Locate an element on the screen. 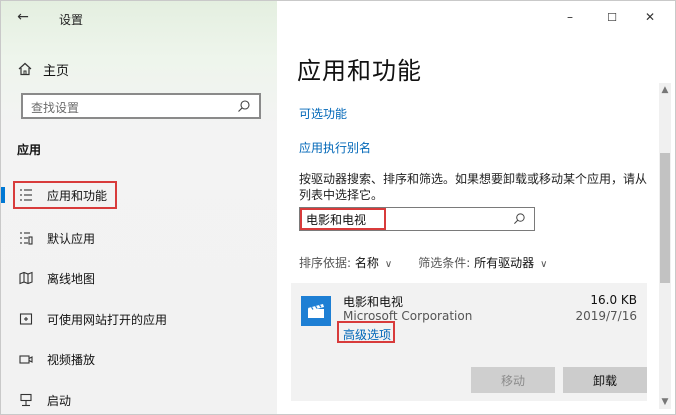  sort-label: 排序依据: is located at coordinates (325, 263).